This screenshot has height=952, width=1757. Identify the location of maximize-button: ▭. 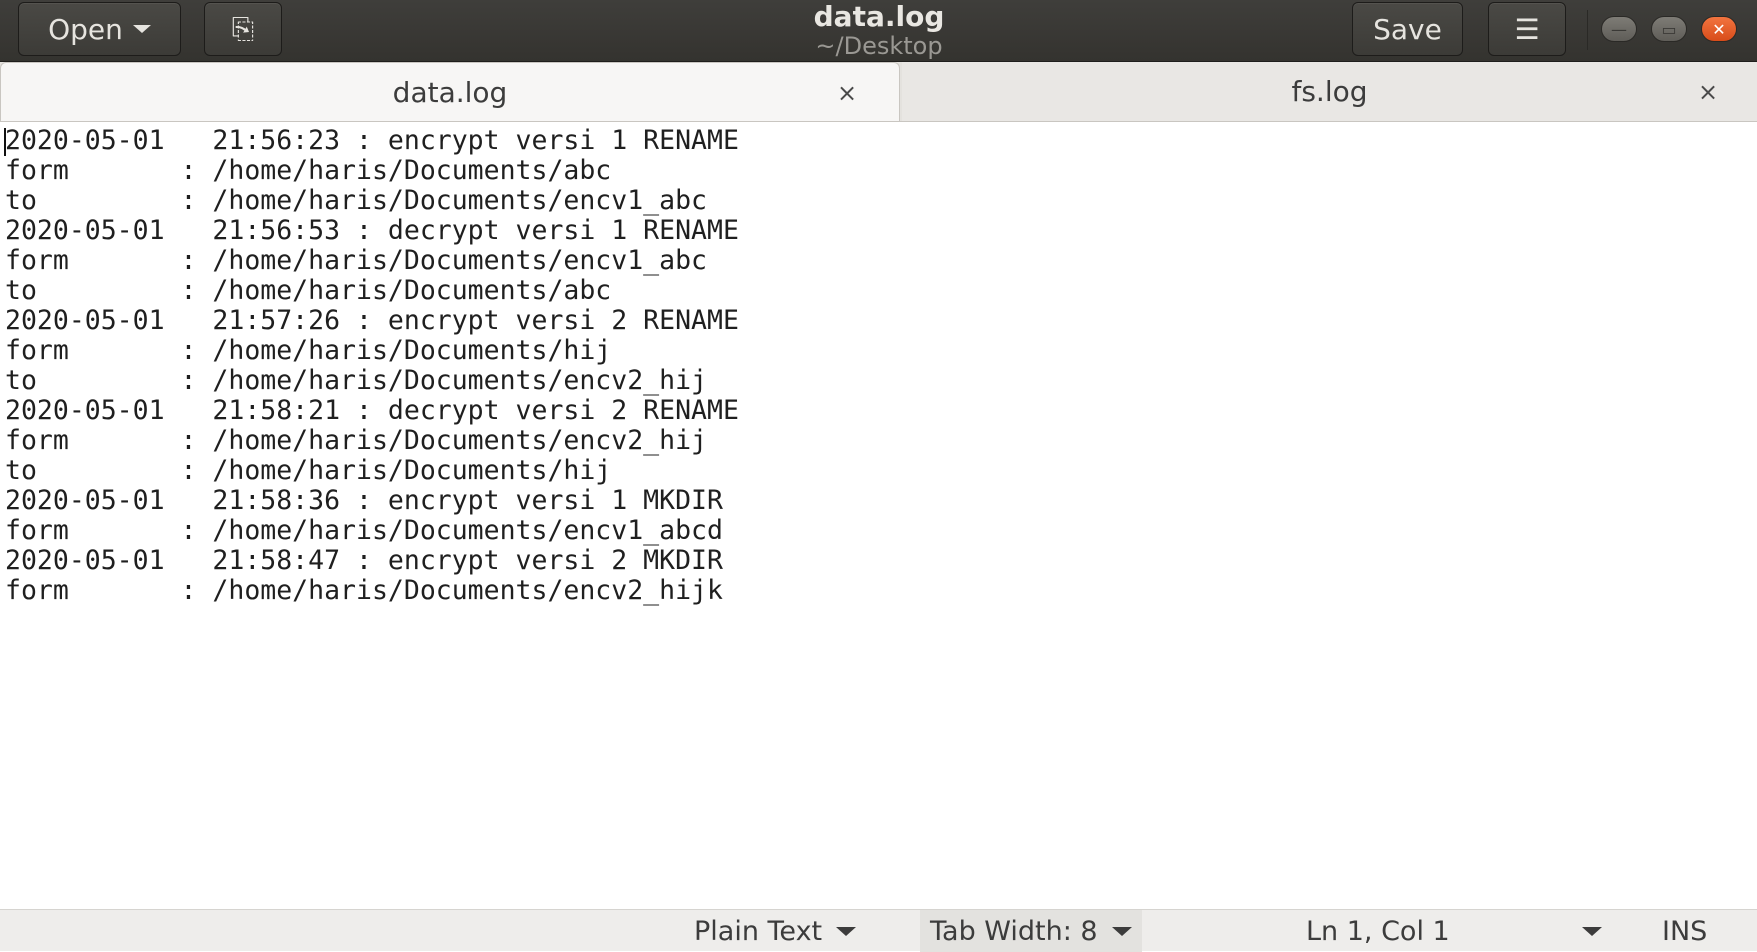
(1669, 29).